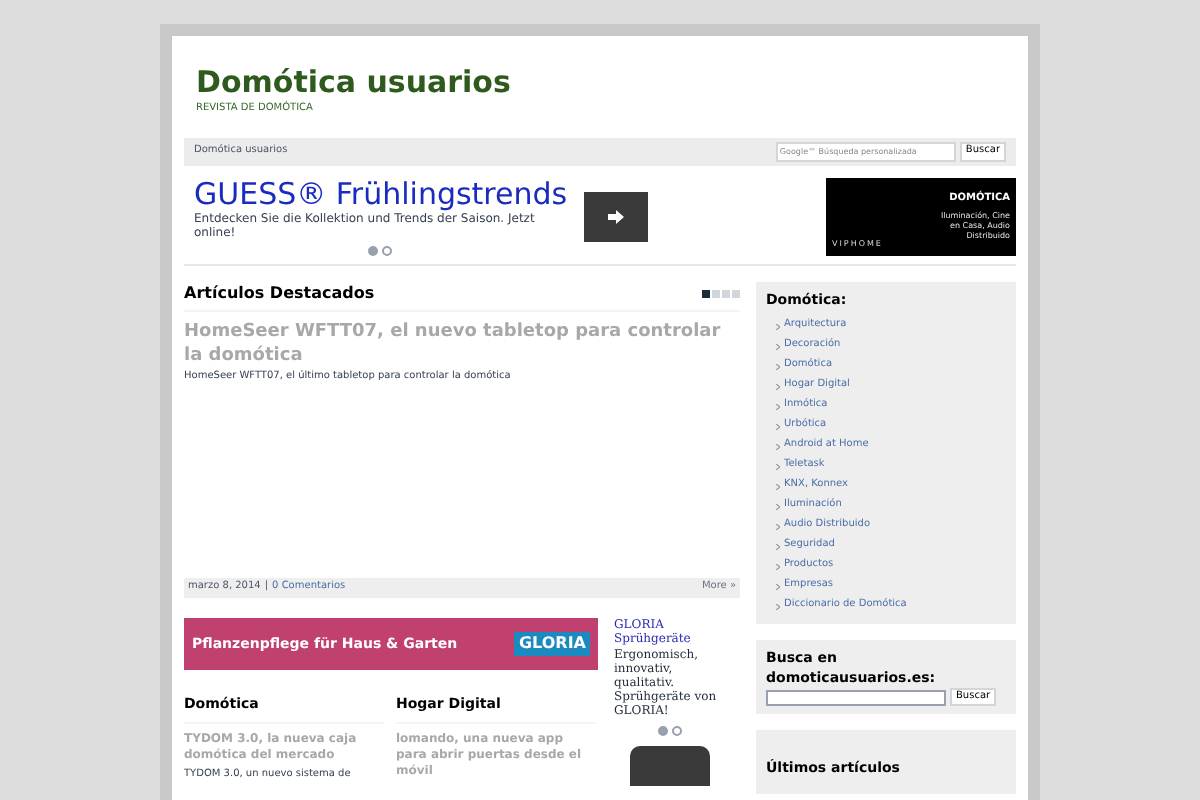 Image resolution: width=1200 pixels, height=800 pixels. I want to click on arrow-right-icon, so click(616, 216).